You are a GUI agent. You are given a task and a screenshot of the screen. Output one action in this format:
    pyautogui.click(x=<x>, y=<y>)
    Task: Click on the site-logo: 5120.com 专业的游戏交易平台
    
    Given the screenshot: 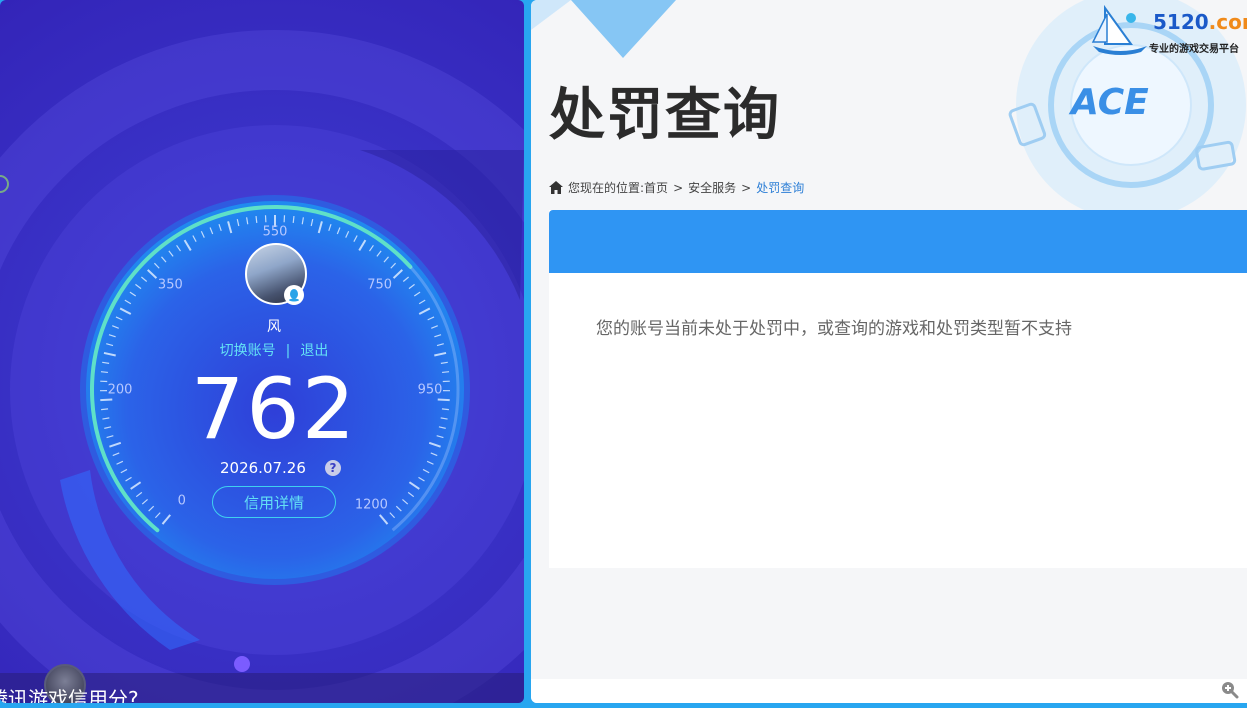 What is the action you would take?
    pyautogui.click(x=1169, y=30)
    